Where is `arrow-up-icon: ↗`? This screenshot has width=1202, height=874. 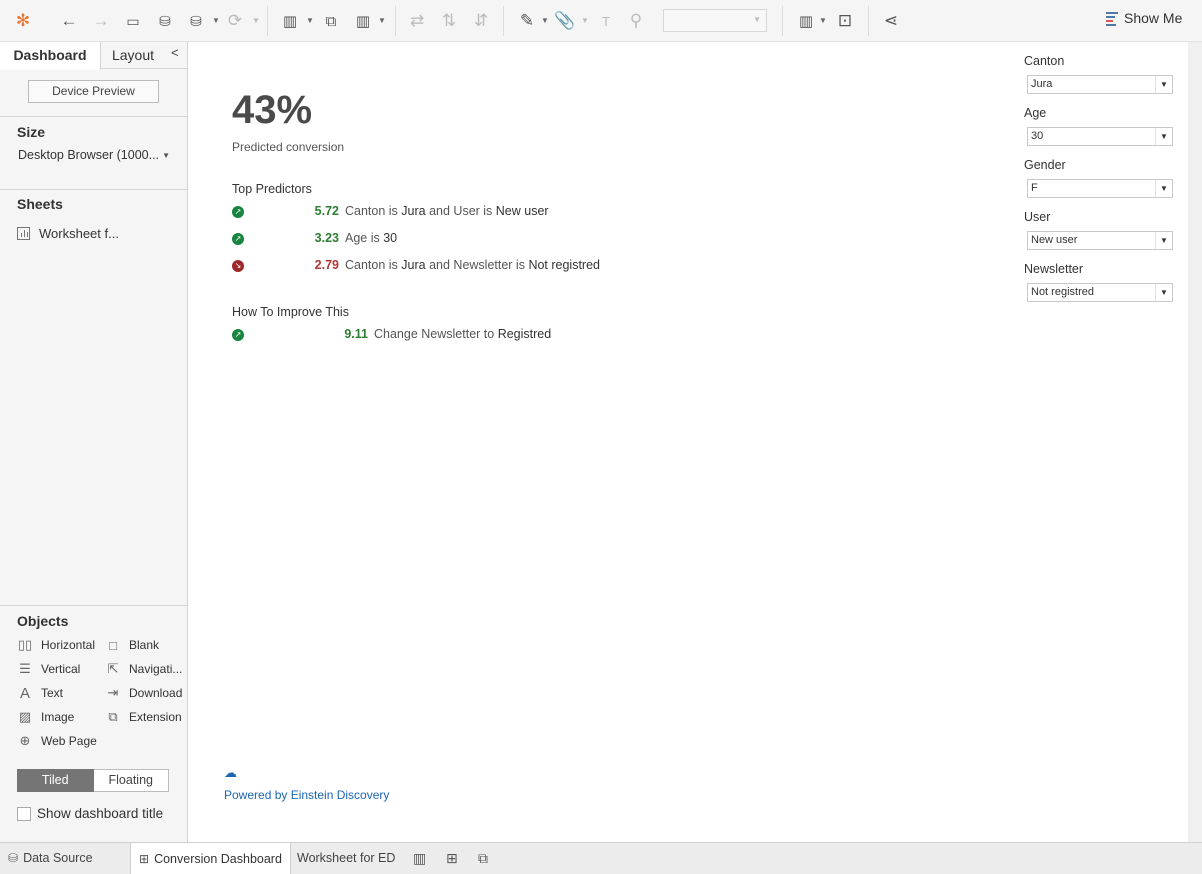 arrow-up-icon: ↗ is located at coordinates (238, 239).